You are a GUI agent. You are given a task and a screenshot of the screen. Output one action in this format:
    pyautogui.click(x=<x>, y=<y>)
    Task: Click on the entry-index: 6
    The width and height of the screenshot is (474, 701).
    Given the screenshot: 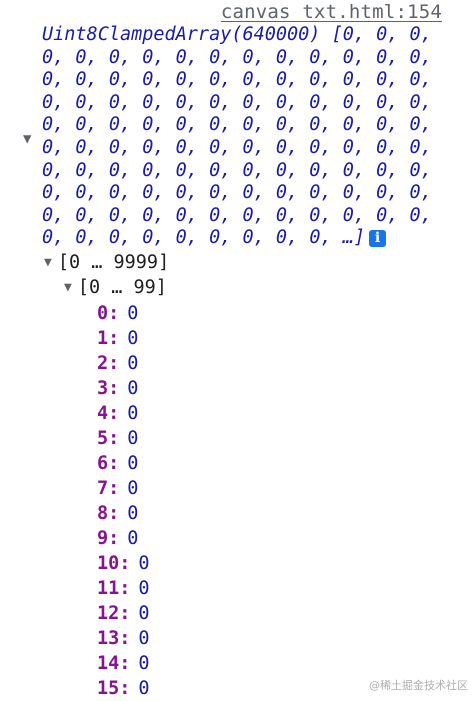 What is the action you would take?
    pyautogui.click(x=103, y=463)
    